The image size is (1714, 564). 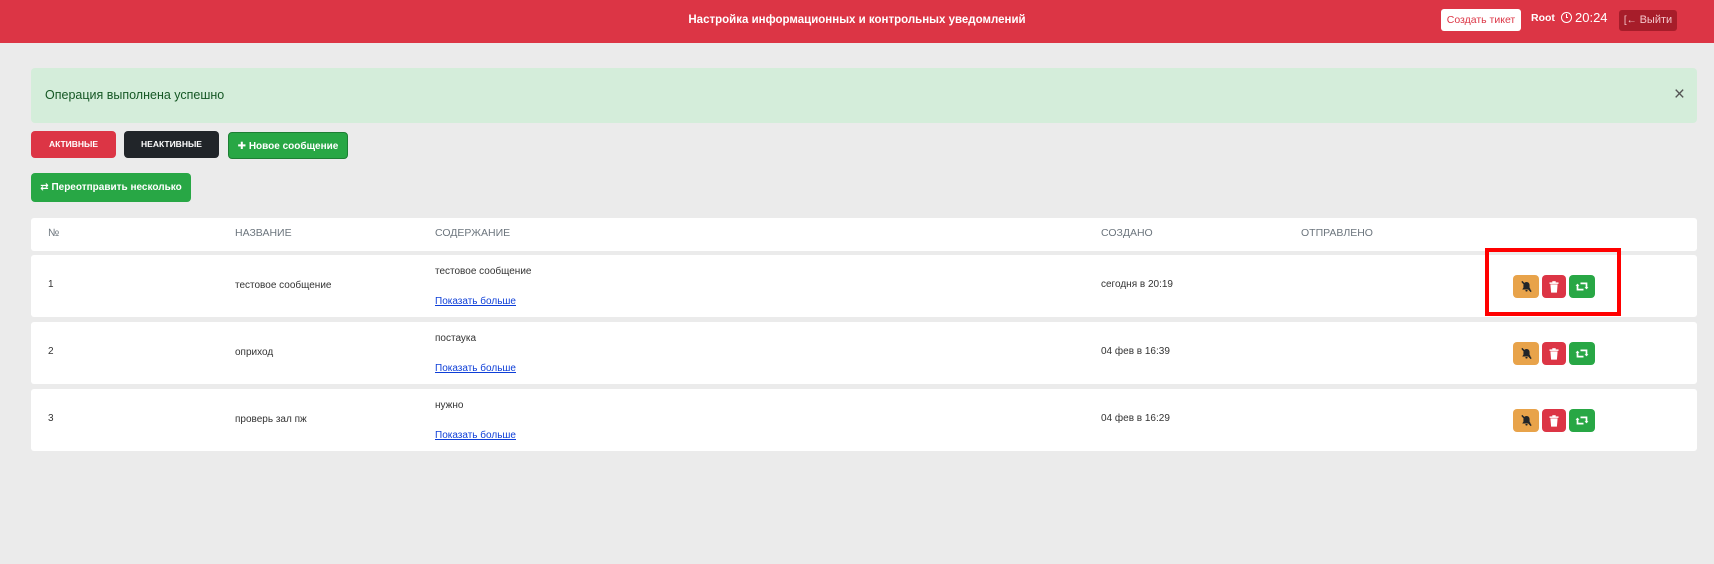 What do you see at coordinates (483, 271) in the screenshot?
I see `row-content: тестовое сообщение` at bounding box center [483, 271].